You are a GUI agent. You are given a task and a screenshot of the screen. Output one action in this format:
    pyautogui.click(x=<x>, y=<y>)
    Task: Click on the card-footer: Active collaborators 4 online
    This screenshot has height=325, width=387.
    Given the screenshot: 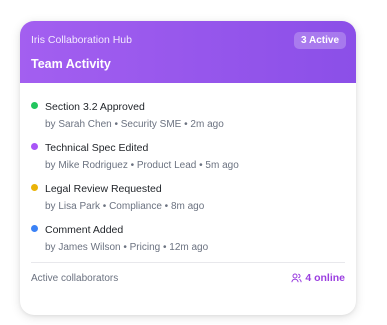 What is the action you would take?
    pyautogui.click(x=188, y=277)
    